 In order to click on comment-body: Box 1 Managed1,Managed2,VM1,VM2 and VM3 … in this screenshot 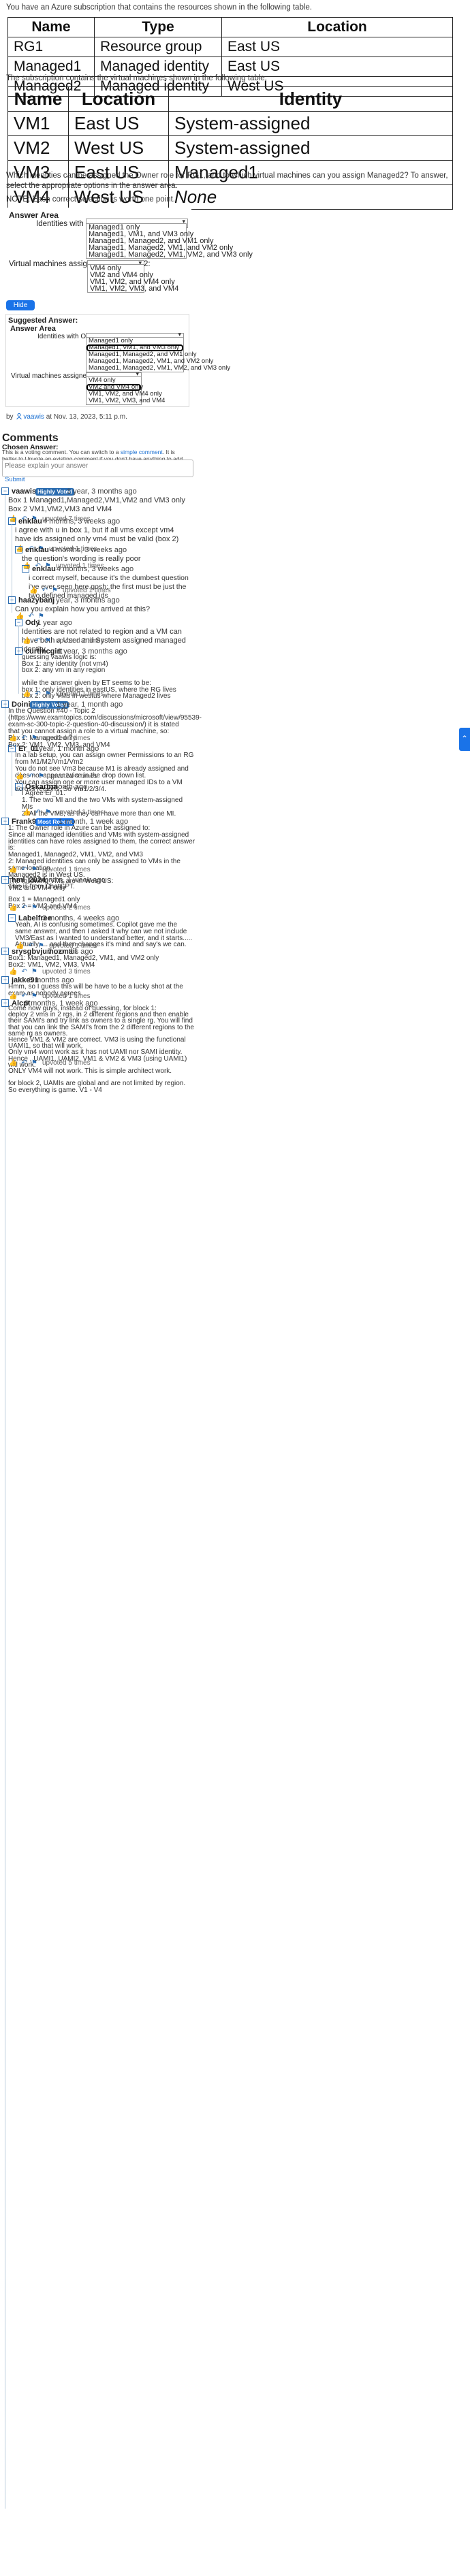, I will do `click(96, 505)`.